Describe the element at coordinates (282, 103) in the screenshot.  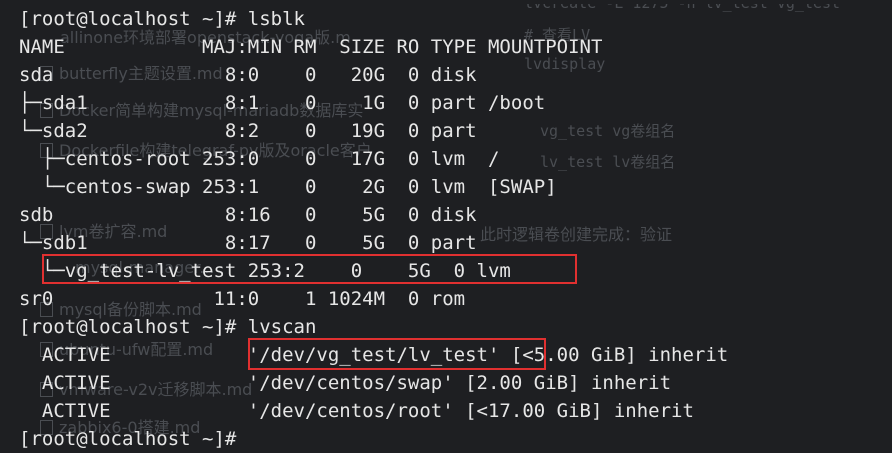
I see `terminal-line: ├─sda1 8:1 0 1G 0 part /boot` at that location.